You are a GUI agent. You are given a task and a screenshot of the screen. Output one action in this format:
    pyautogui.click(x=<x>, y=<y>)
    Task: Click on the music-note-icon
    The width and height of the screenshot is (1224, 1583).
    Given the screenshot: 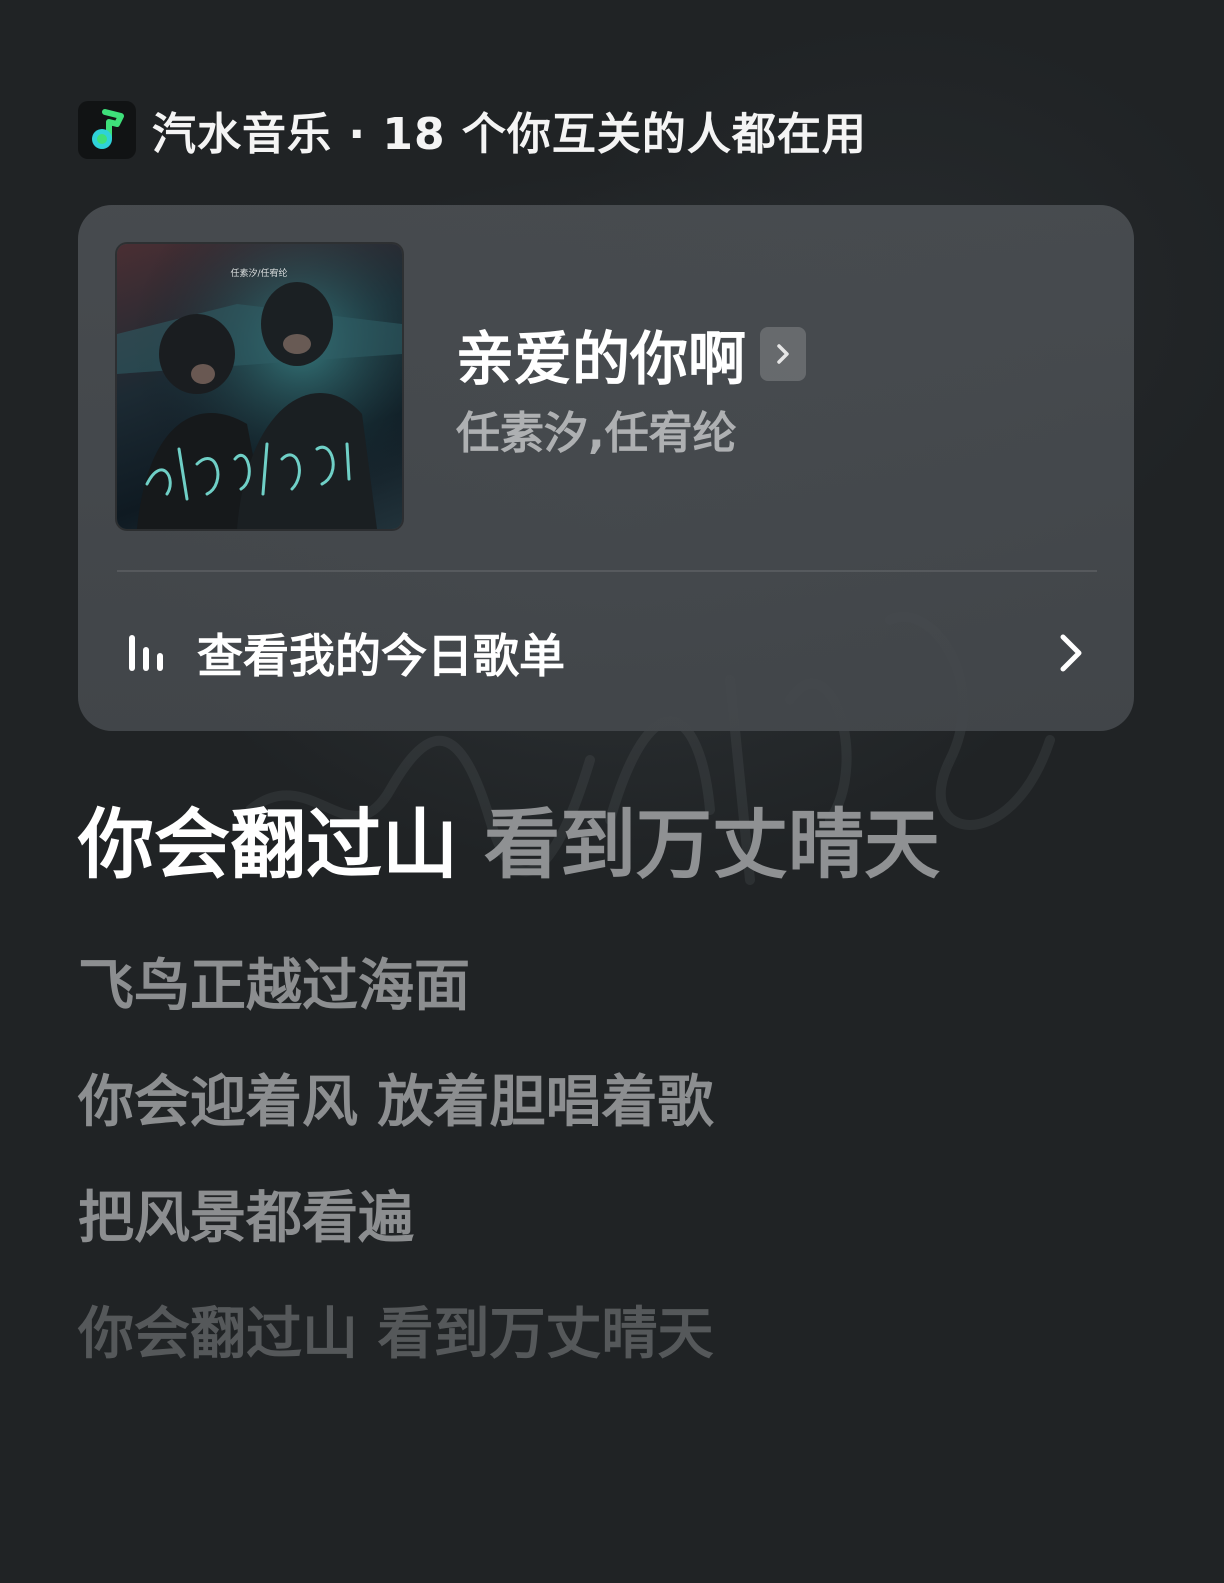 What is the action you would take?
    pyautogui.click(x=108, y=129)
    